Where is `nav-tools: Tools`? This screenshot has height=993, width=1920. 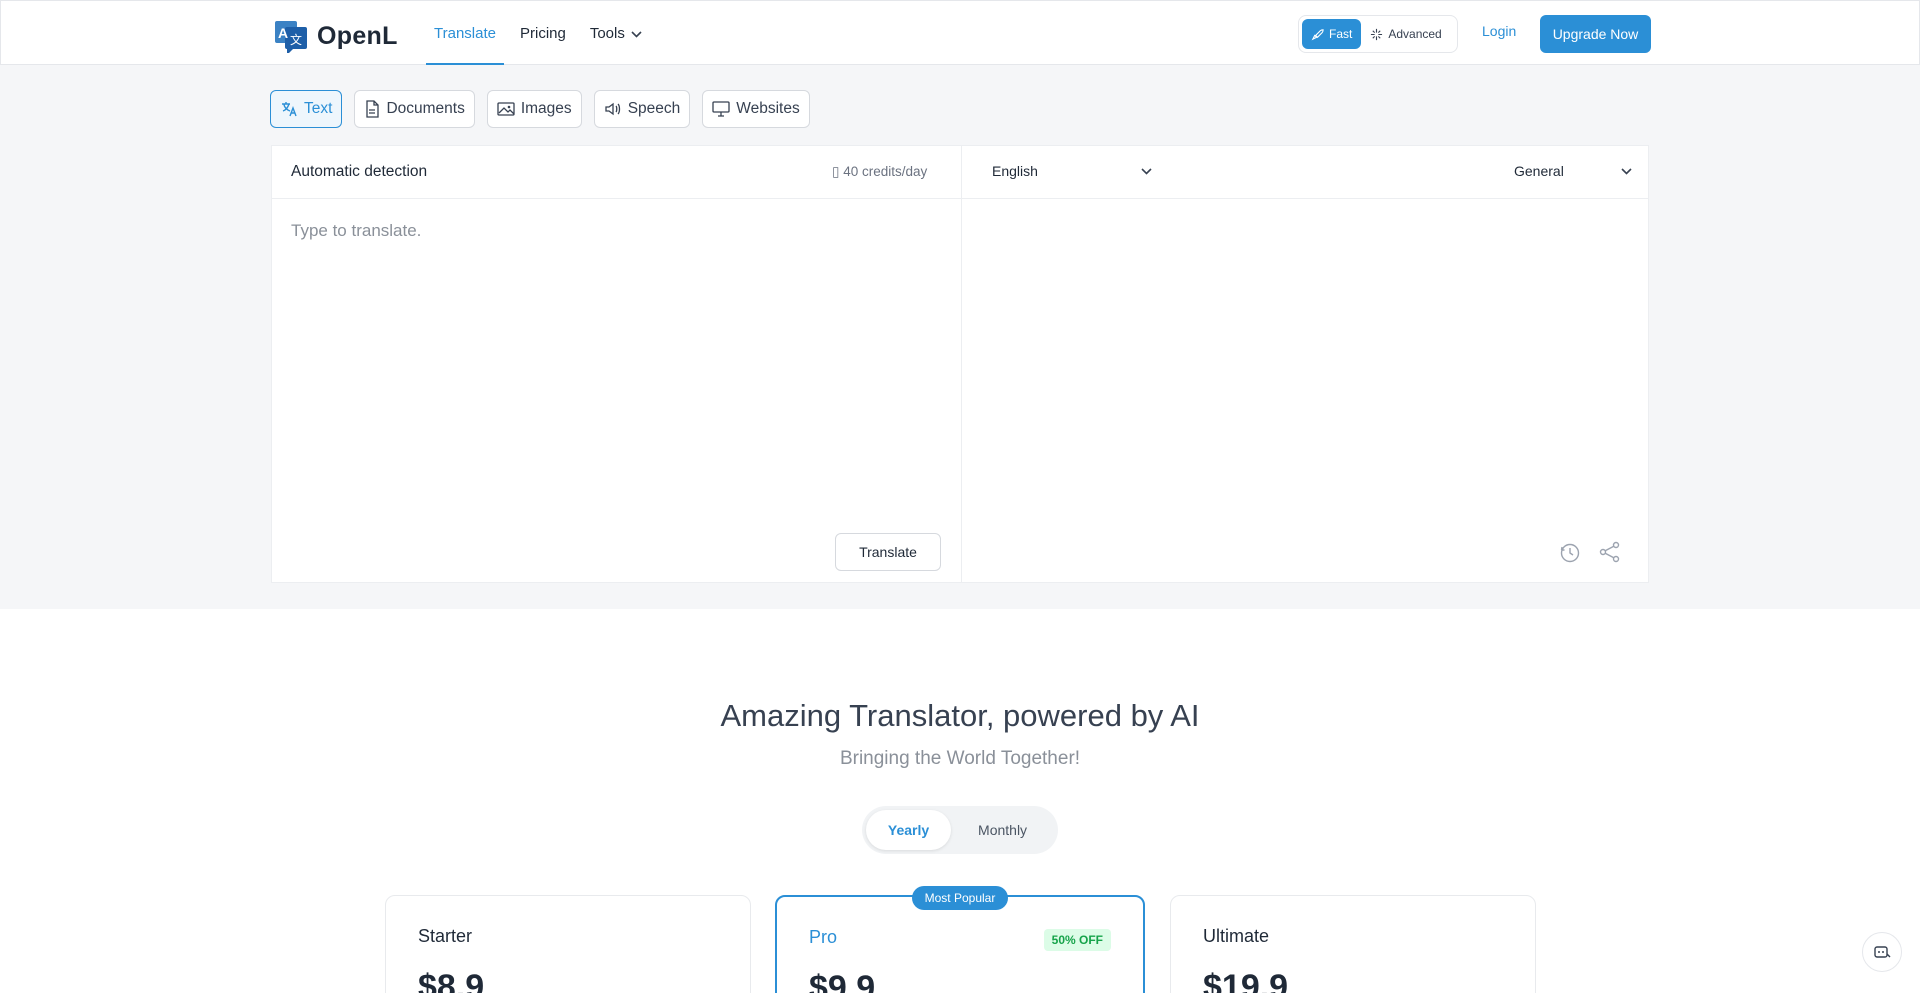 nav-tools: Tools is located at coordinates (616, 33).